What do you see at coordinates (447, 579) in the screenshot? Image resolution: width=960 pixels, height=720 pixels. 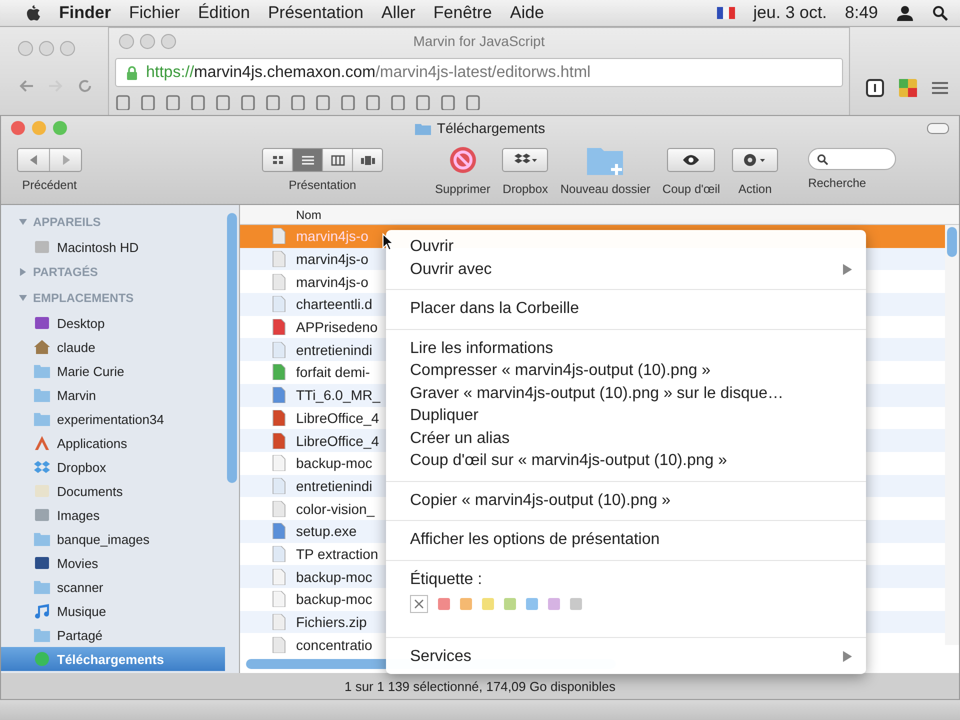 I see `label-heading: Étiquette :` at bounding box center [447, 579].